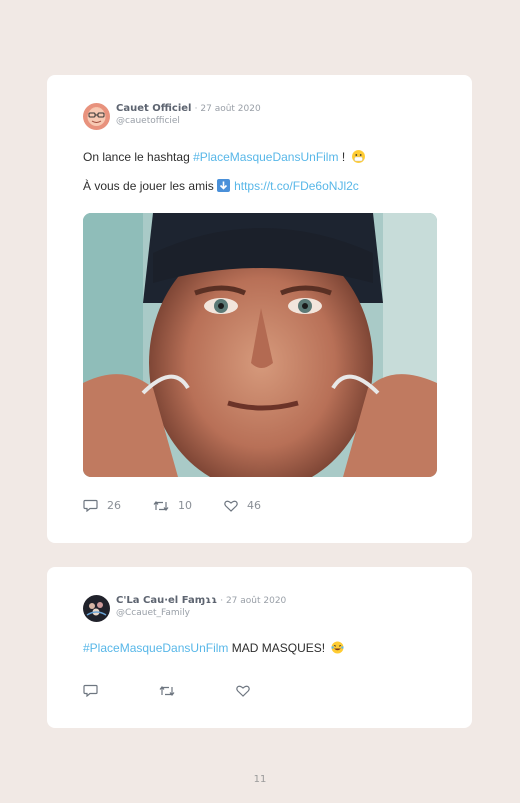 The height and width of the screenshot is (803, 520). What do you see at coordinates (185, 505) in the screenshot?
I see `retweet-count: 10` at bounding box center [185, 505].